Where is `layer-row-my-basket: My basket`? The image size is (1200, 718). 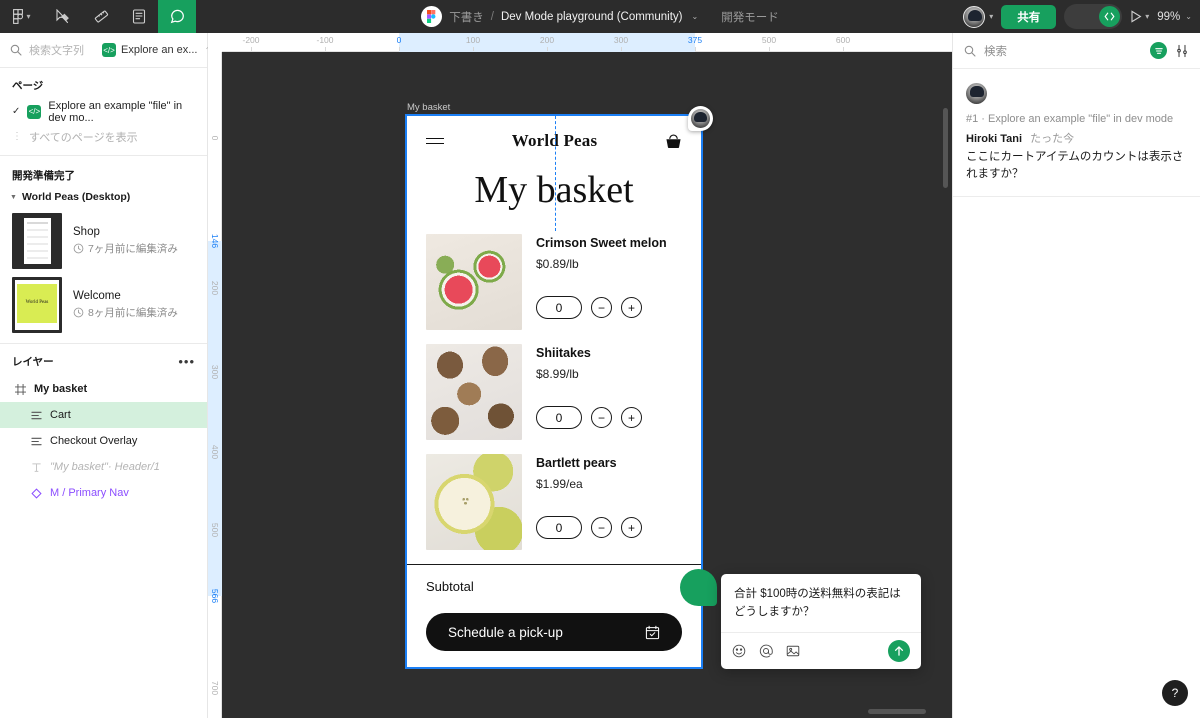
layer-row-my-basket: My basket is located at coordinates (103, 389).